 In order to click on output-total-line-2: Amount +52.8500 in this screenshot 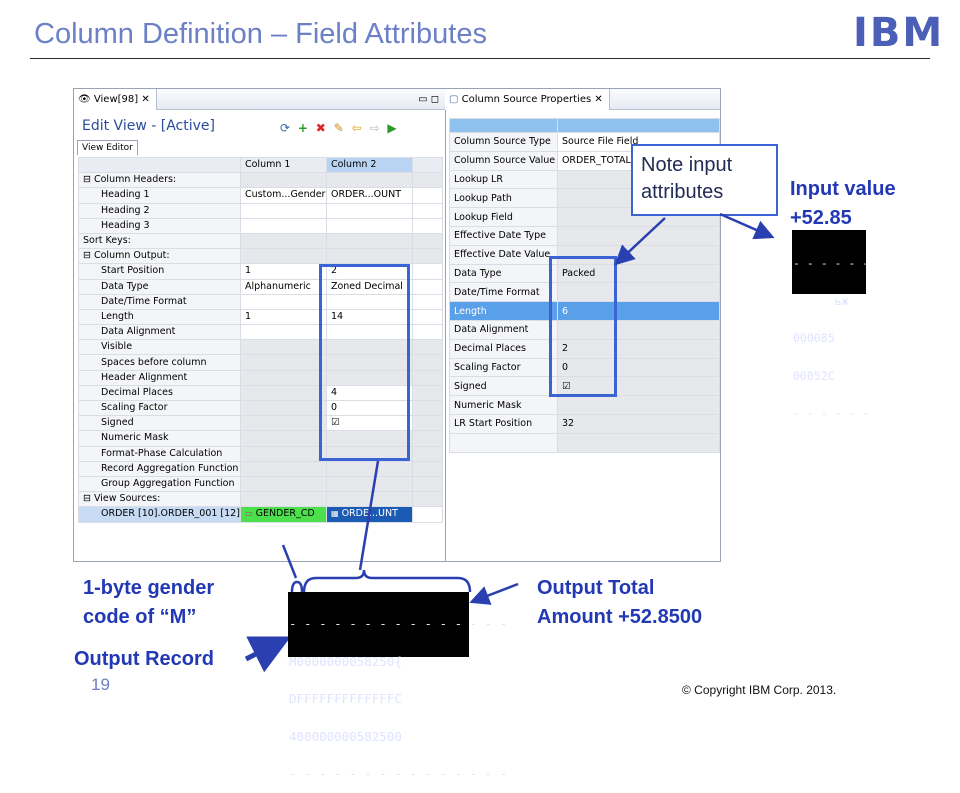, I will do `click(620, 617)`.